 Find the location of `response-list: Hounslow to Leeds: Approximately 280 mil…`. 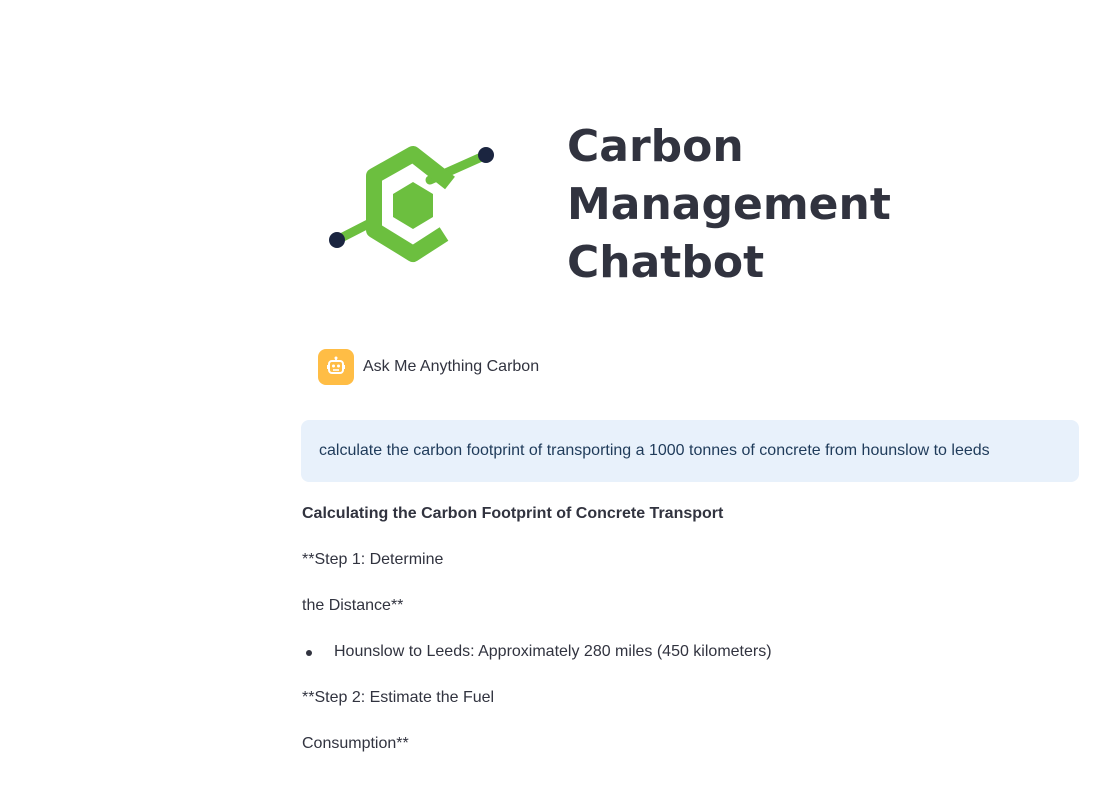

response-list: Hounslow to Leeds: Approximately 280 mil… is located at coordinates (692, 662).